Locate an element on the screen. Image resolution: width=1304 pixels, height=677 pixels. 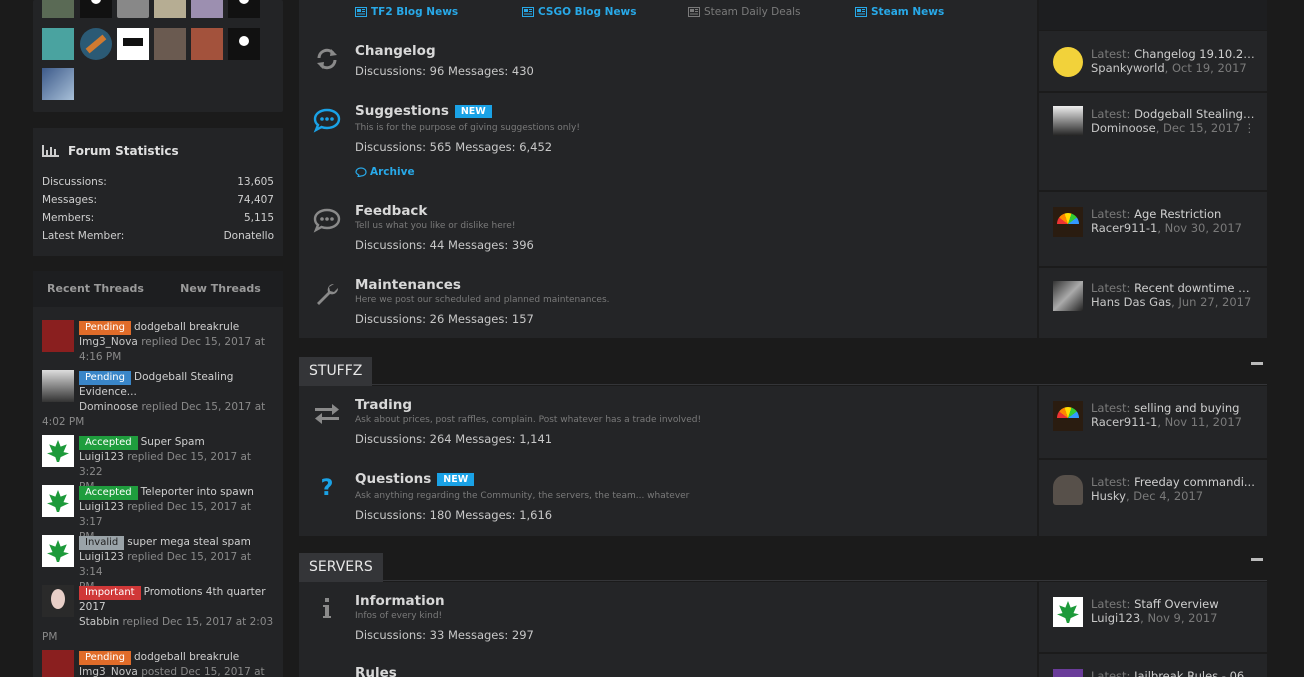
category-header-stuffz: STUFFZ is located at coordinates (336, 371).